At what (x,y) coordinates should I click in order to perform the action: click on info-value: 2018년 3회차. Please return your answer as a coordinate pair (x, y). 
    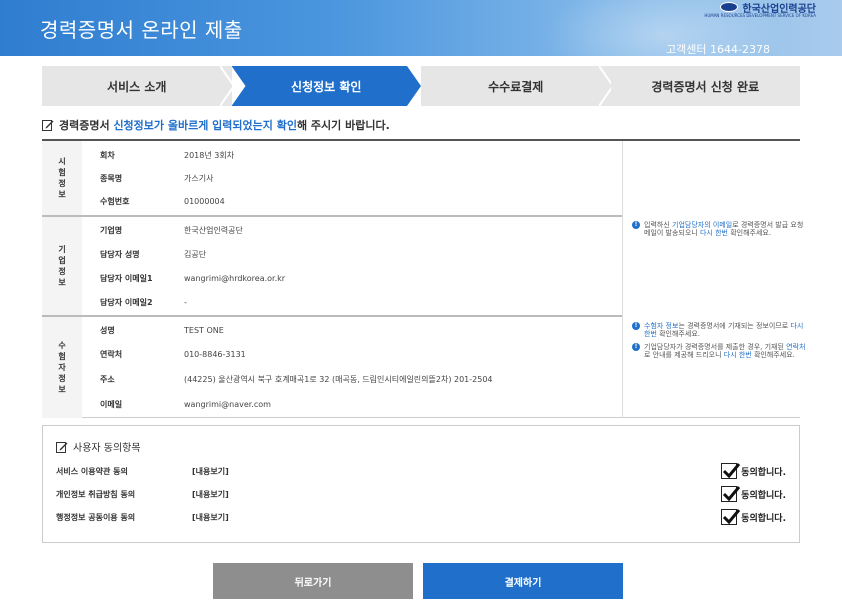
    Looking at the image, I should click on (209, 155).